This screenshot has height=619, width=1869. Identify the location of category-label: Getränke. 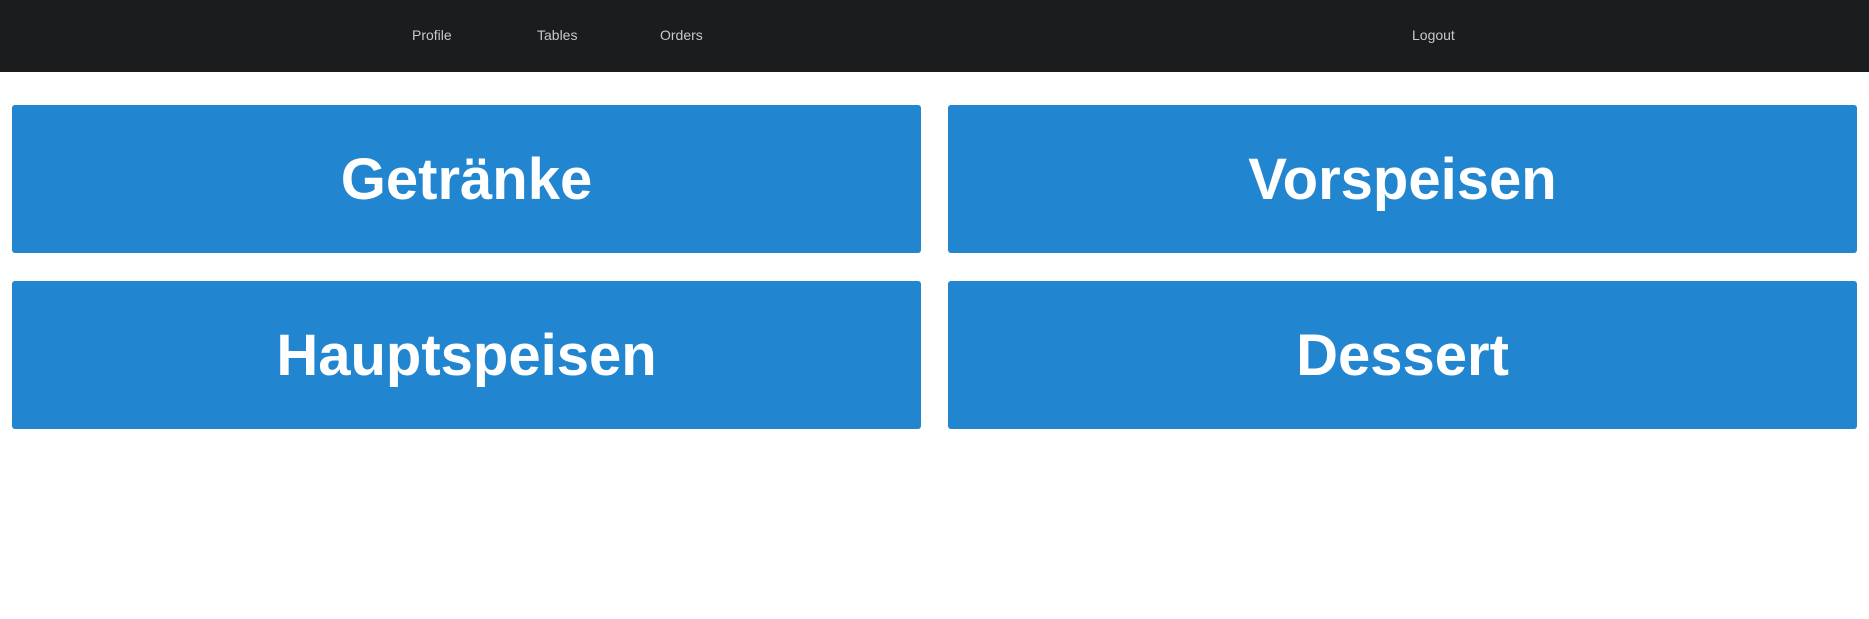
(466, 179).